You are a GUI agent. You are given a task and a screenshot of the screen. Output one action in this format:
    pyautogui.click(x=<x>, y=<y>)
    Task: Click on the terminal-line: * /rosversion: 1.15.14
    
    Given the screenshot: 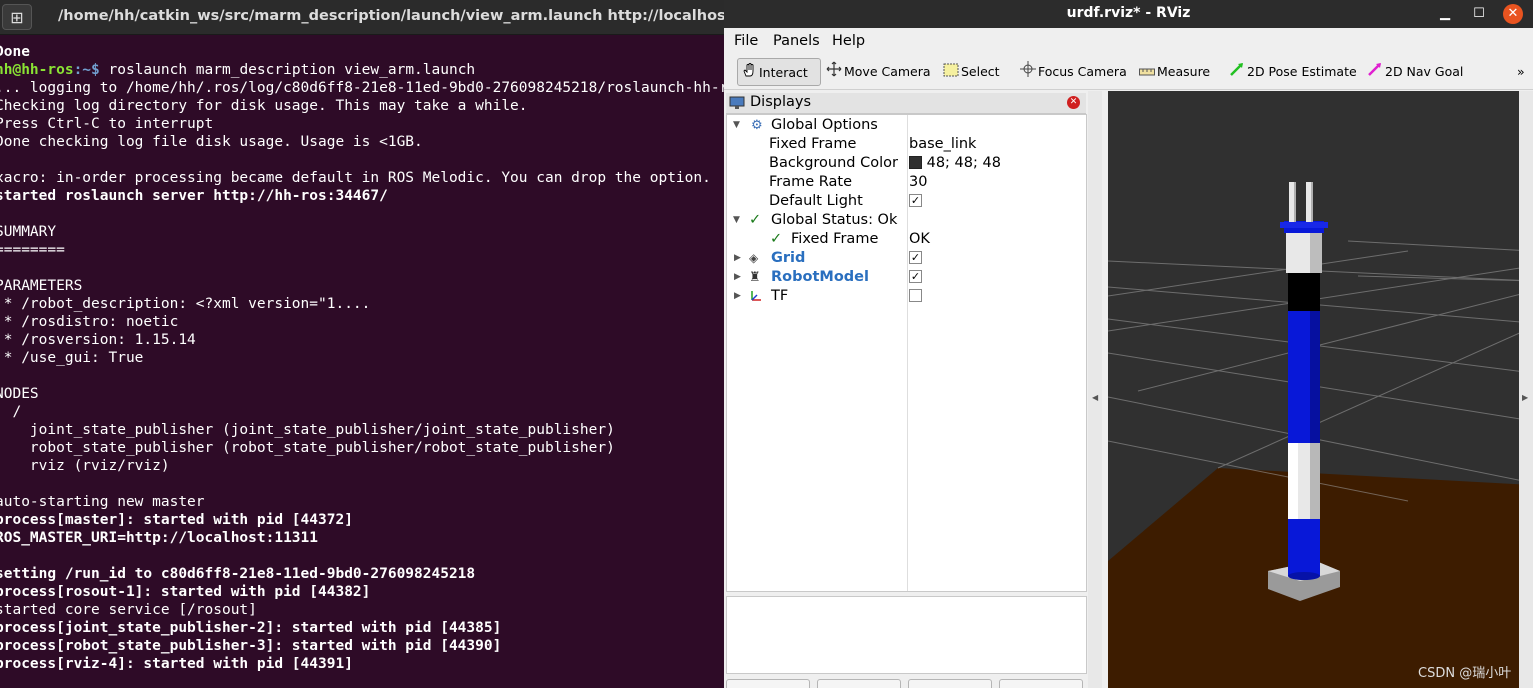 What is the action you would take?
    pyautogui.click(x=98, y=340)
    